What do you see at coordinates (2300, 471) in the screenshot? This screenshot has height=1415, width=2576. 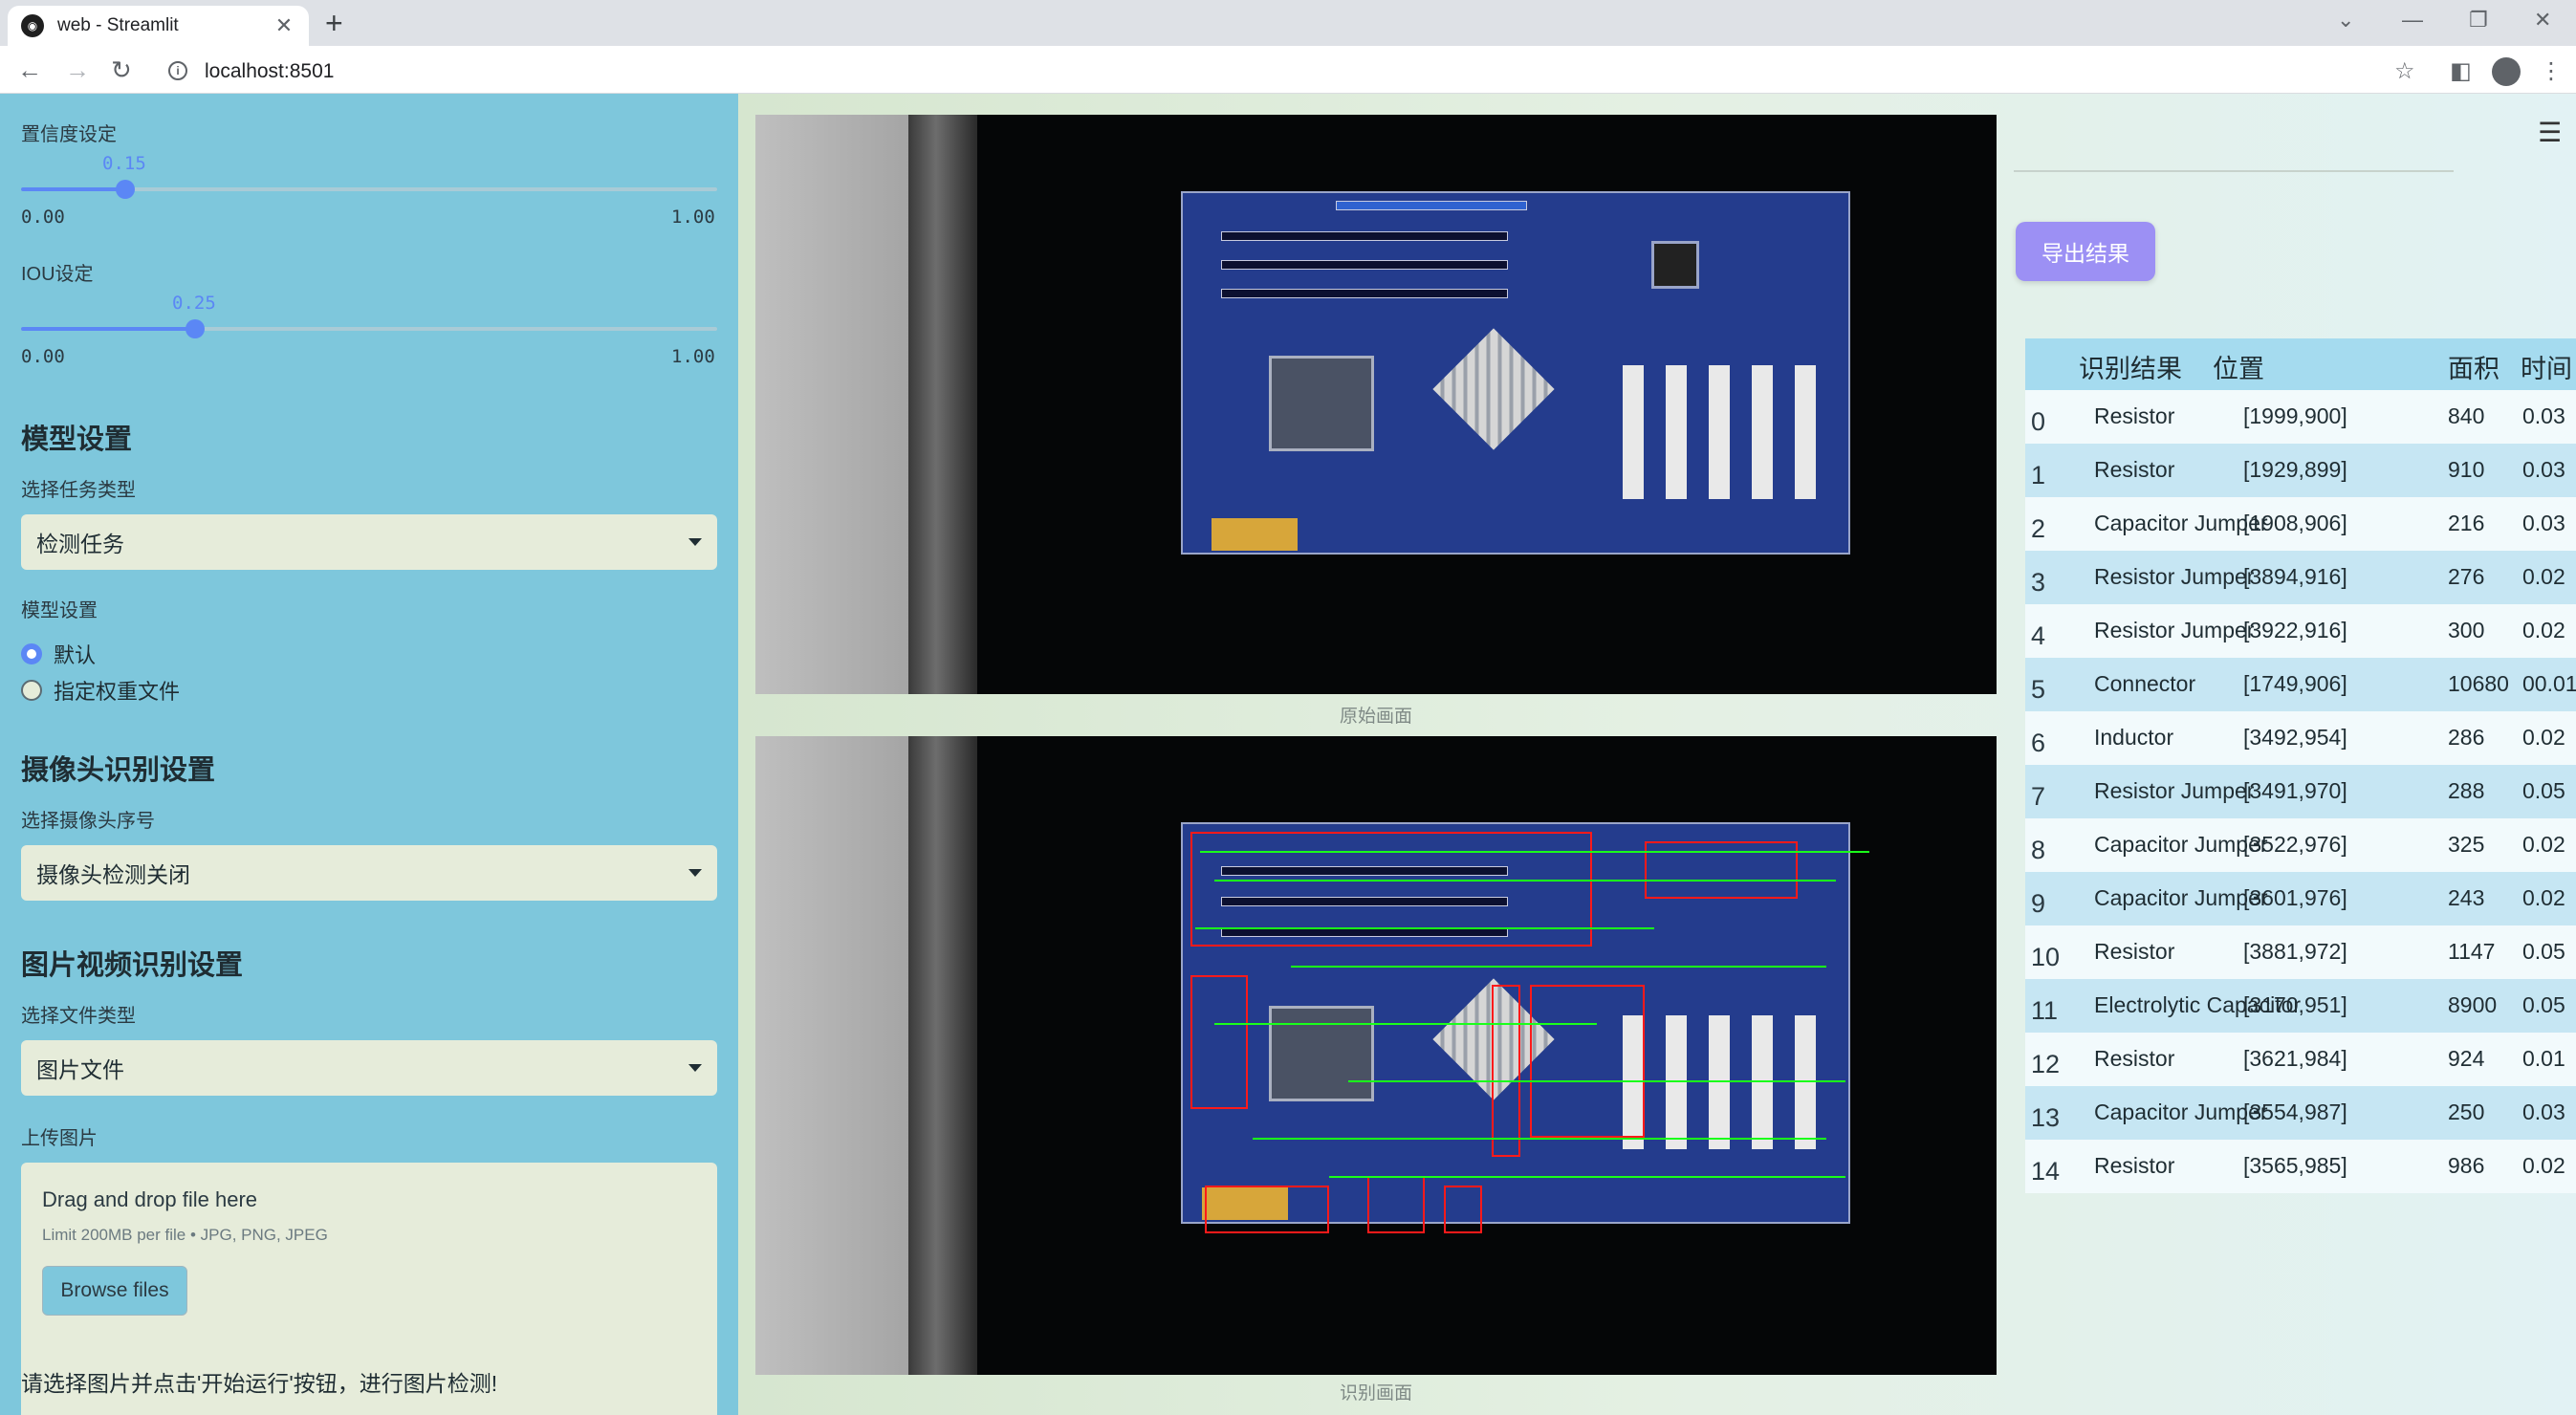 I see `table-row: 1 Resistor [1929,899] 910 0.03` at bounding box center [2300, 471].